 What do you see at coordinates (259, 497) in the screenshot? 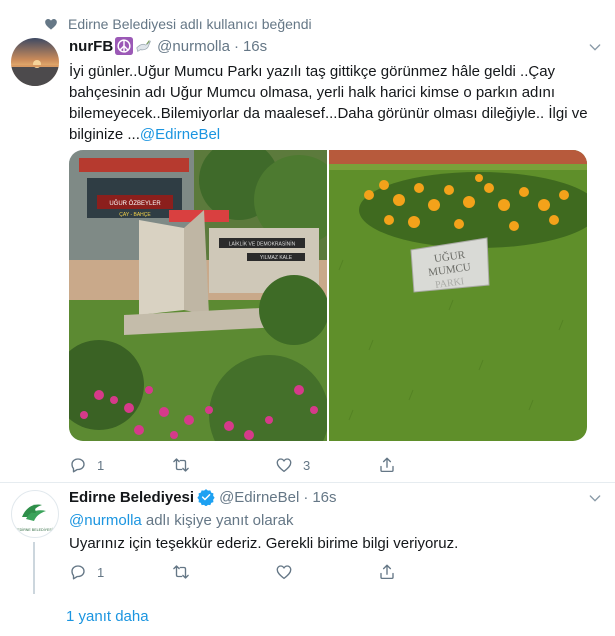
I see `handle: @EdirneBel` at bounding box center [259, 497].